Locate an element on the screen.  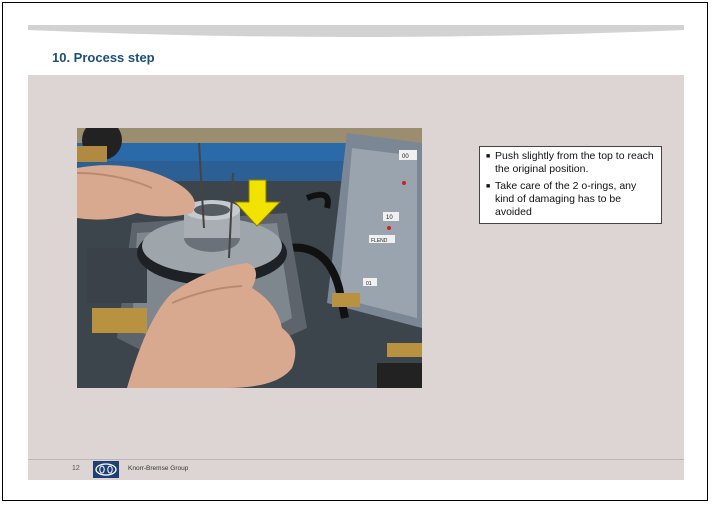
photo-label-2: FLEND is located at coordinates (379, 241).